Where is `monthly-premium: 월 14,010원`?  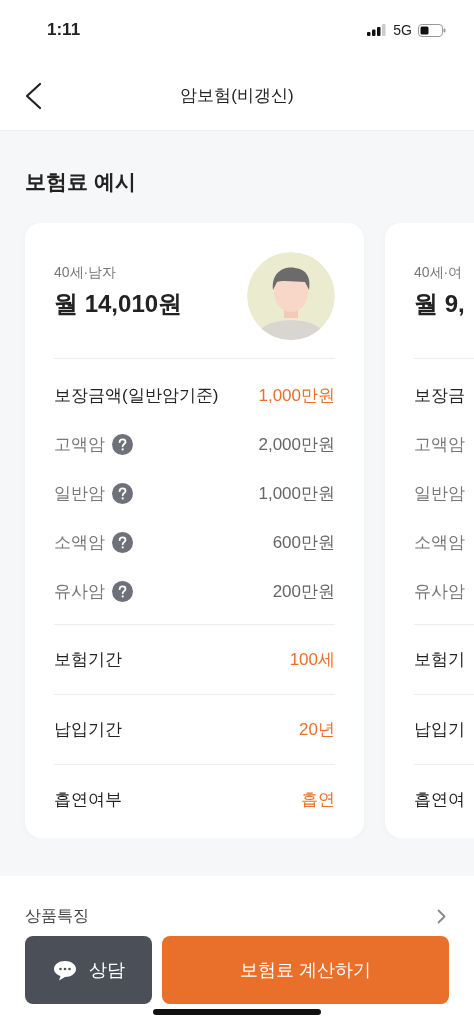 monthly-premium: 월 14,010원 is located at coordinates (118, 304).